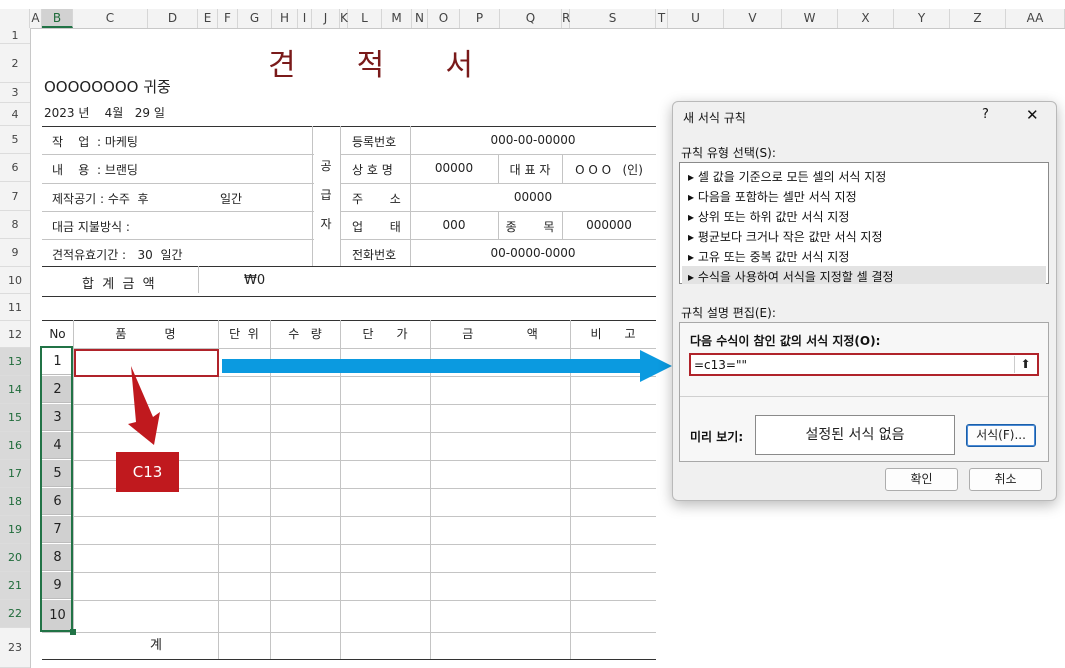  Describe the element at coordinates (855, 435) in the screenshot. I see `preview-box: 설정된 서식 없음` at that location.